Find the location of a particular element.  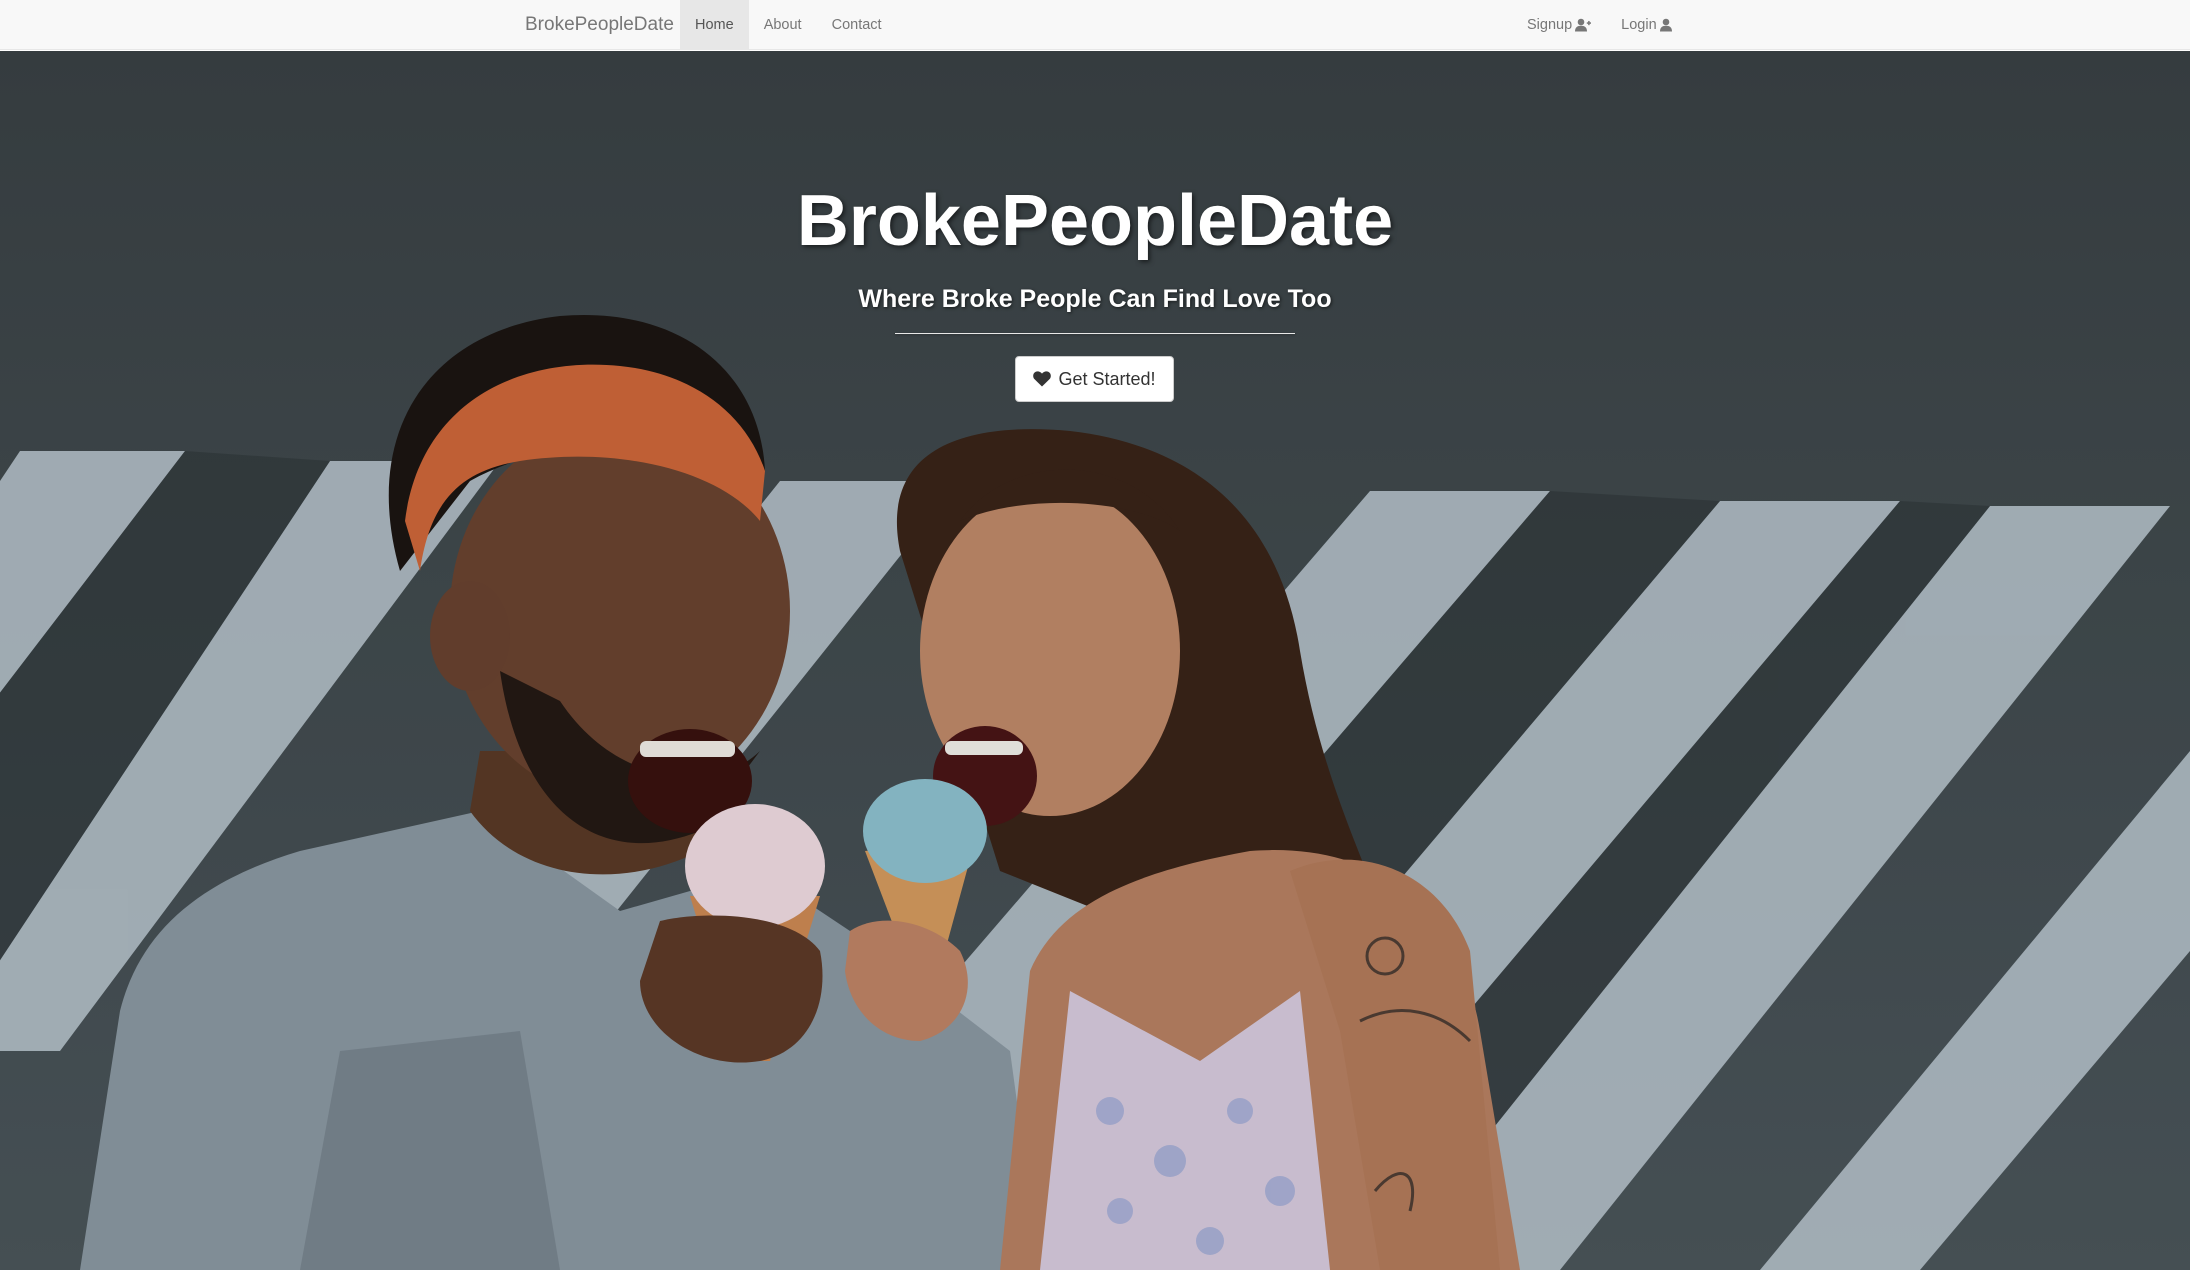

nav-item-label: About is located at coordinates (782, 25).